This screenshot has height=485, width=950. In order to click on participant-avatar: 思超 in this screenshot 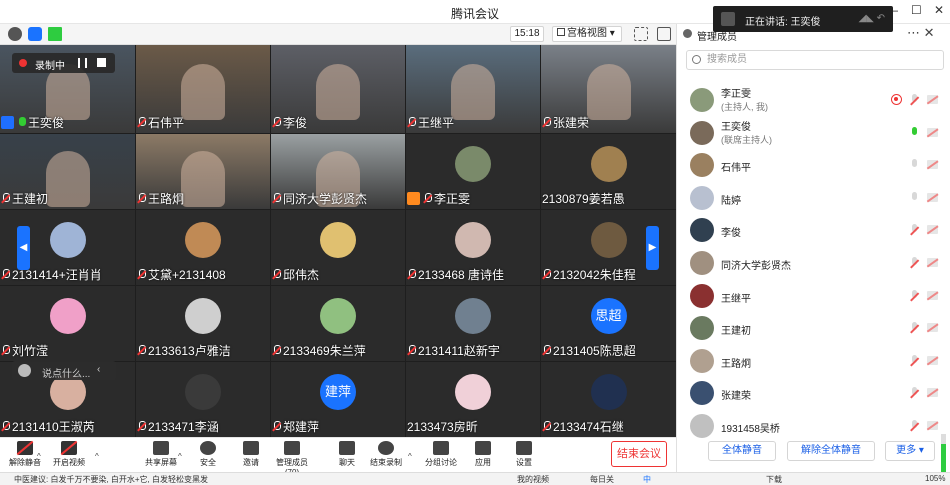, I will do `click(608, 316)`.